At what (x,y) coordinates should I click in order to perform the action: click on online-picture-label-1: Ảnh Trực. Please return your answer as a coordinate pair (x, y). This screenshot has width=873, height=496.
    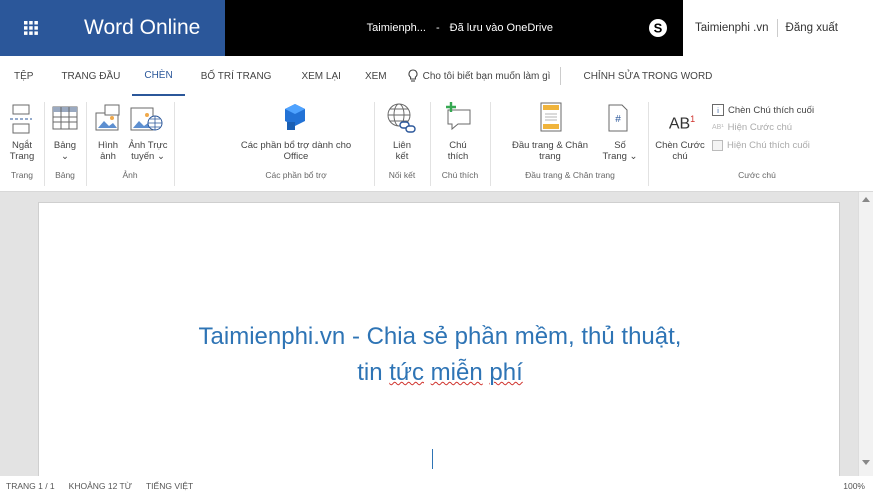
    Looking at the image, I should click on (148, 145).